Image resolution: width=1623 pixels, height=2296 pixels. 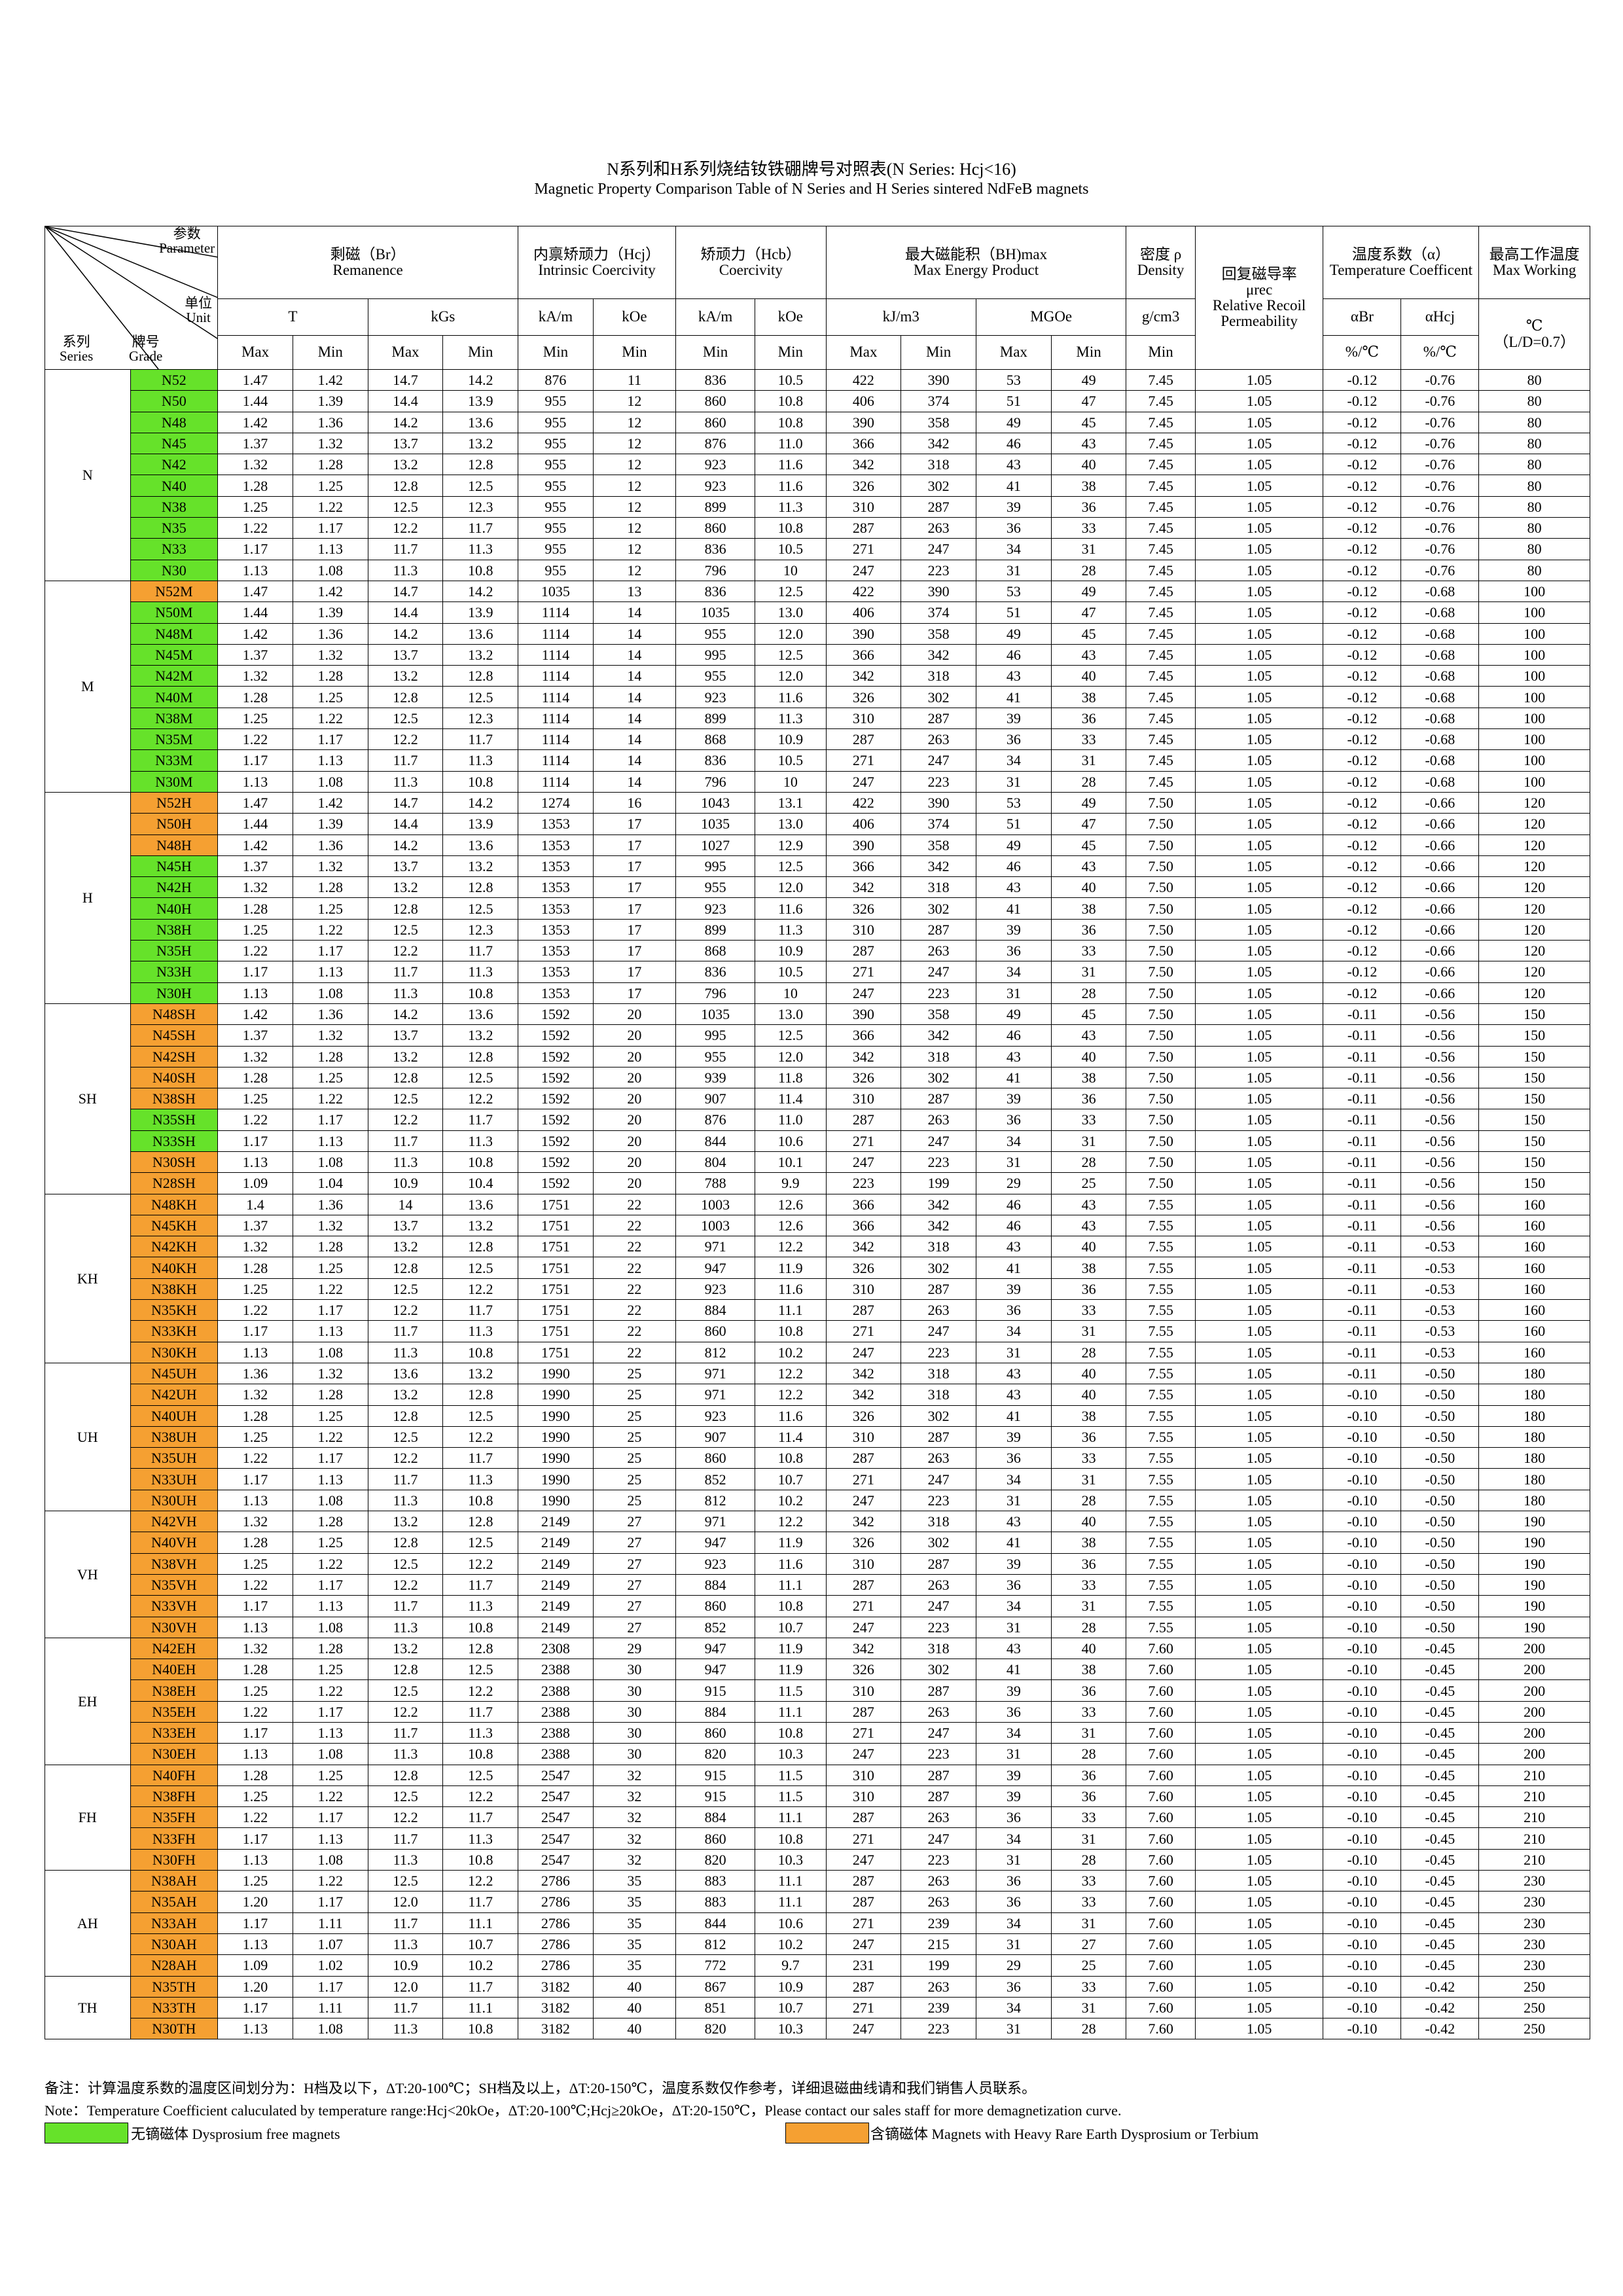 What do you see at coordinates (634, 697) in the screenshot?
I see `hcj-koe-cell: 14` at bounding box center [634, 697].